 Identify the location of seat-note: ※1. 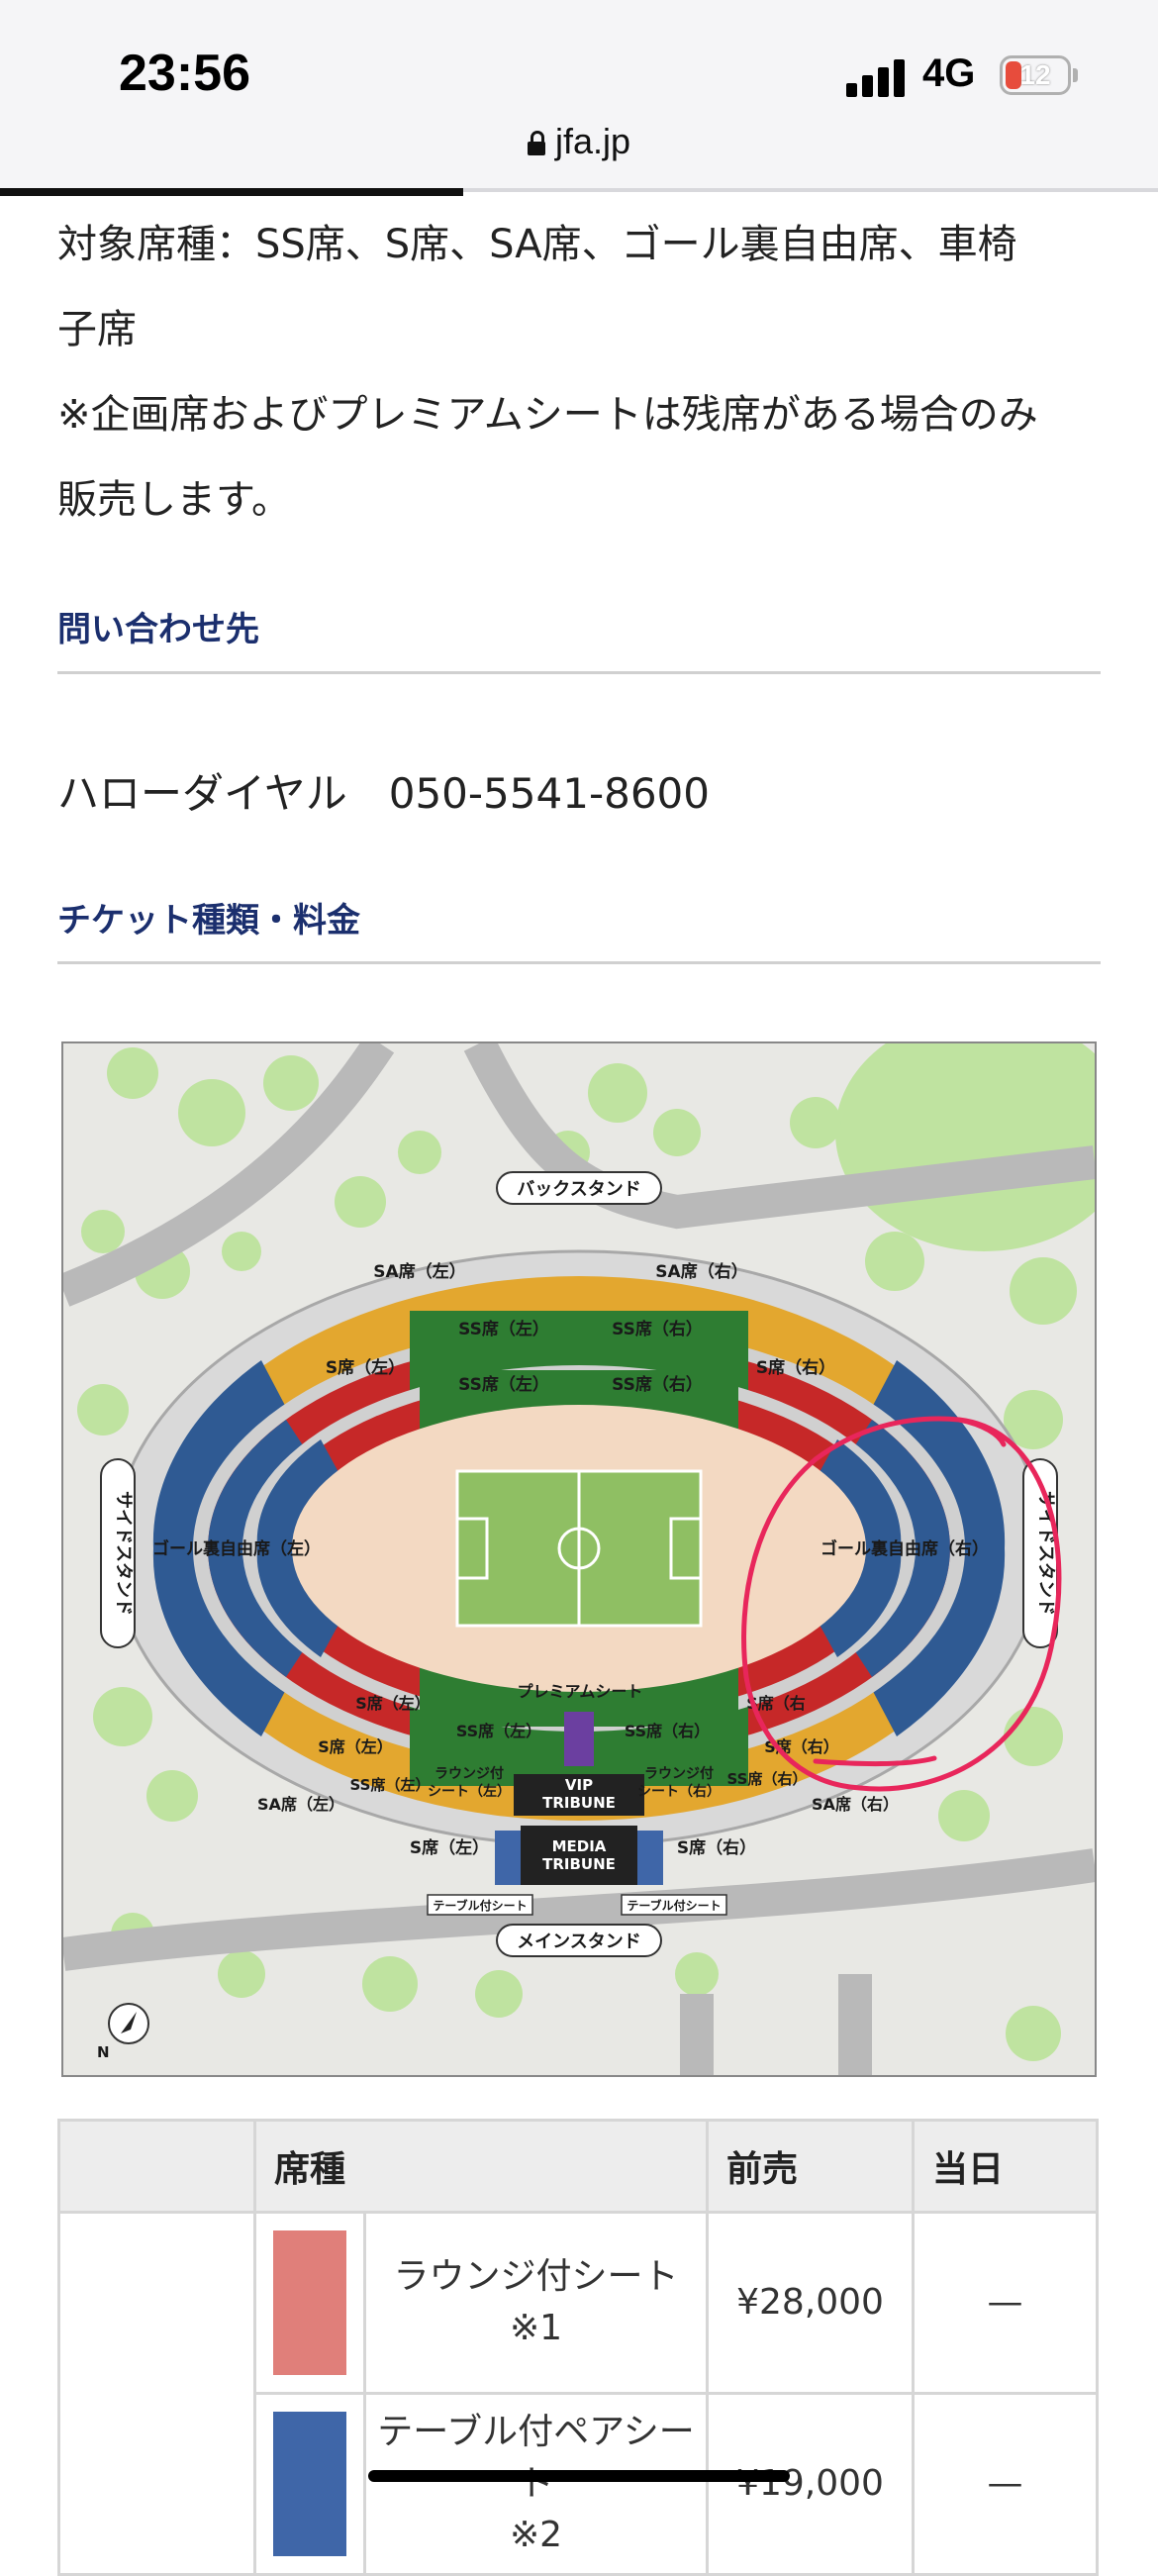
(536, 2328).